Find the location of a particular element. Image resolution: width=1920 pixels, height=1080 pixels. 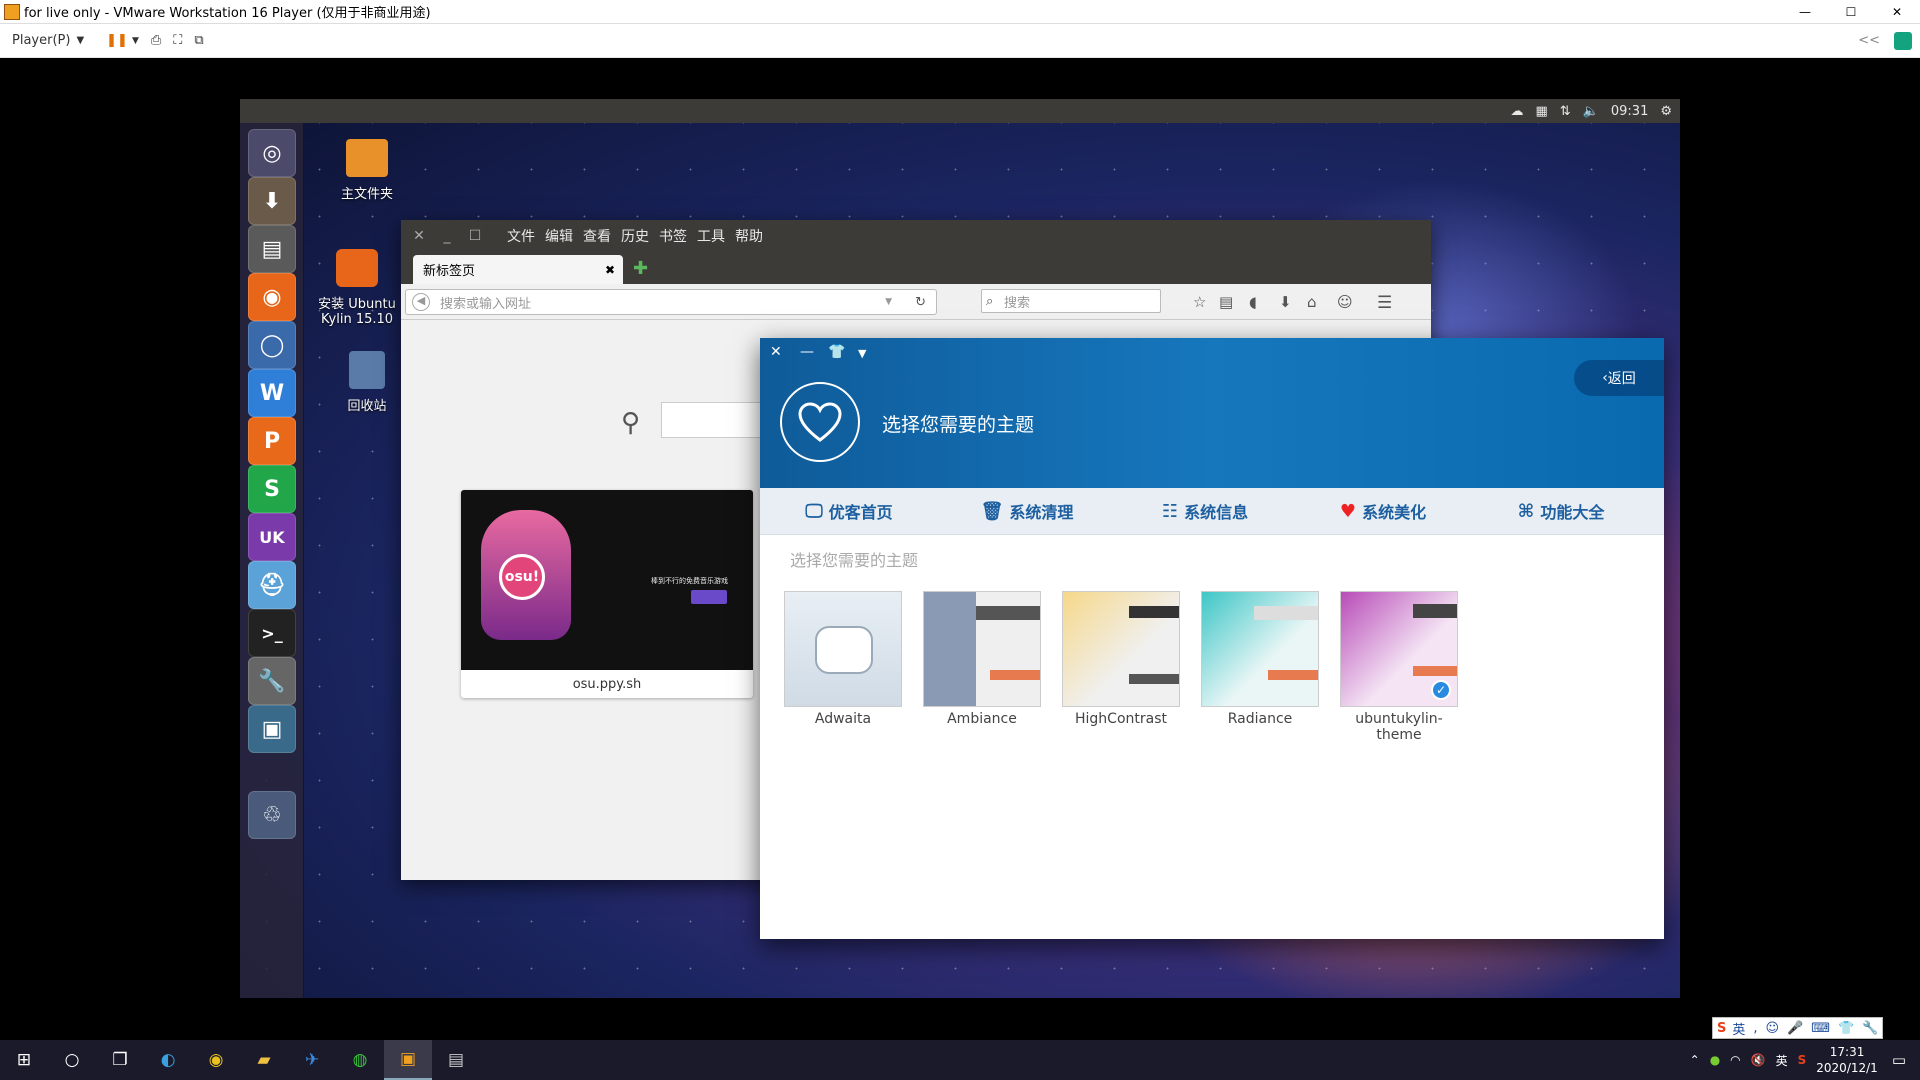

bookmarks-library-icon: ▤ is located at coordinates (1226, 302).